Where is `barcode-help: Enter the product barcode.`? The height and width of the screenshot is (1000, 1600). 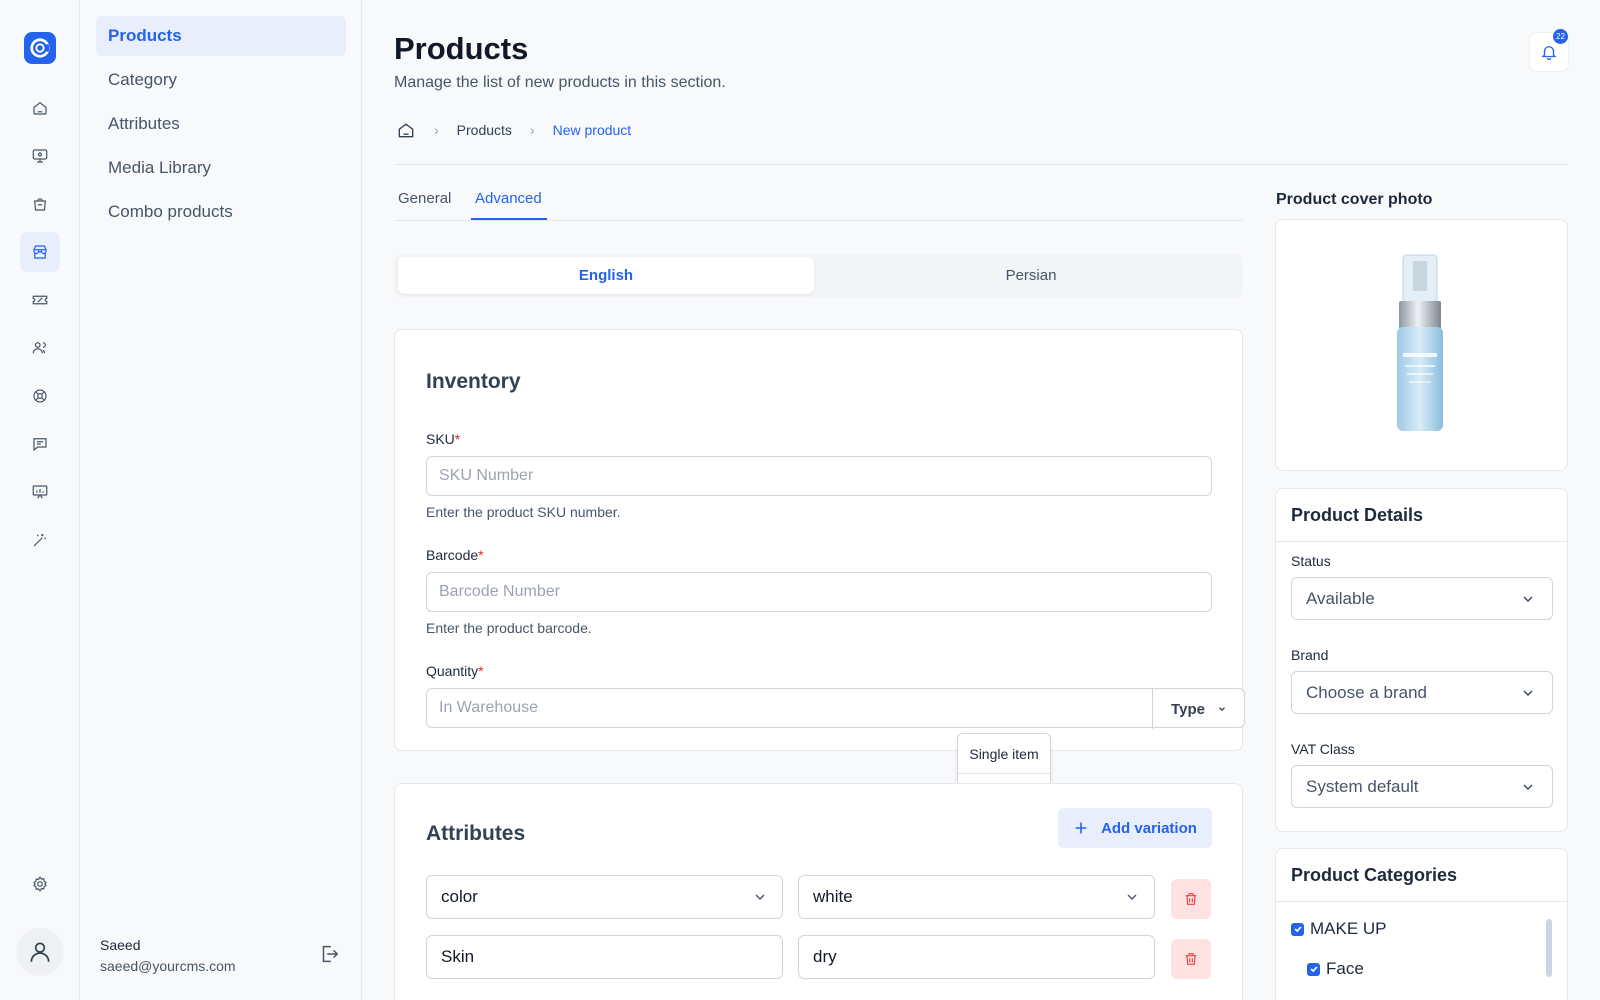 barcode-help: Enter the product barcode. is located at coordinates (509, 628).